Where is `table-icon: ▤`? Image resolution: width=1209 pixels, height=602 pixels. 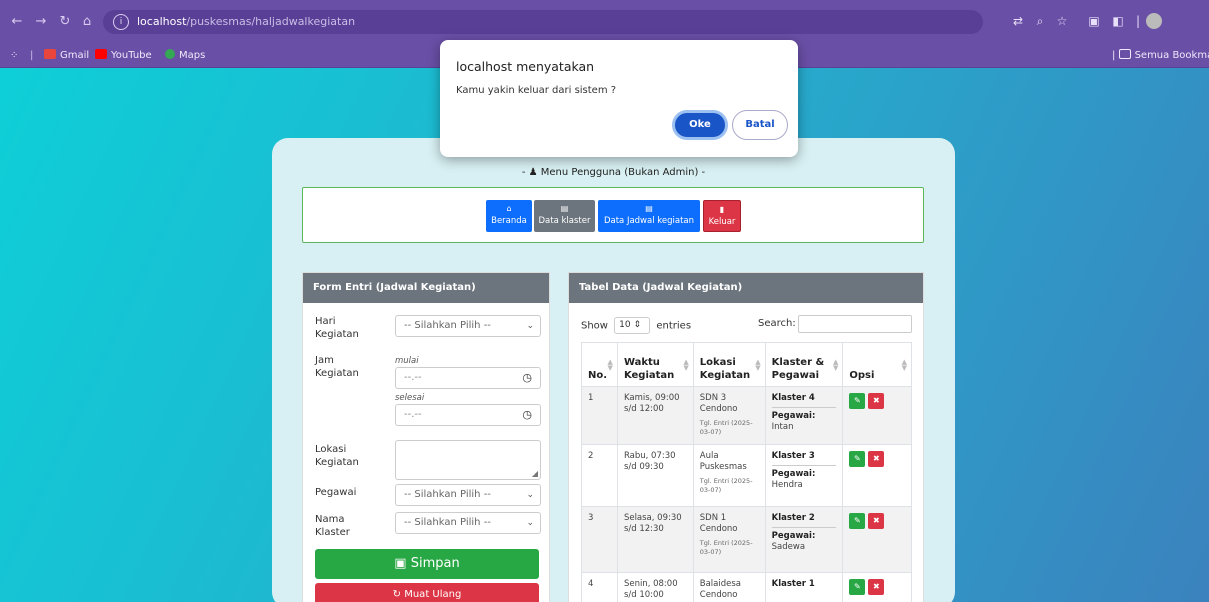 table-icon: ▤ is located at coordinates (564, 208).